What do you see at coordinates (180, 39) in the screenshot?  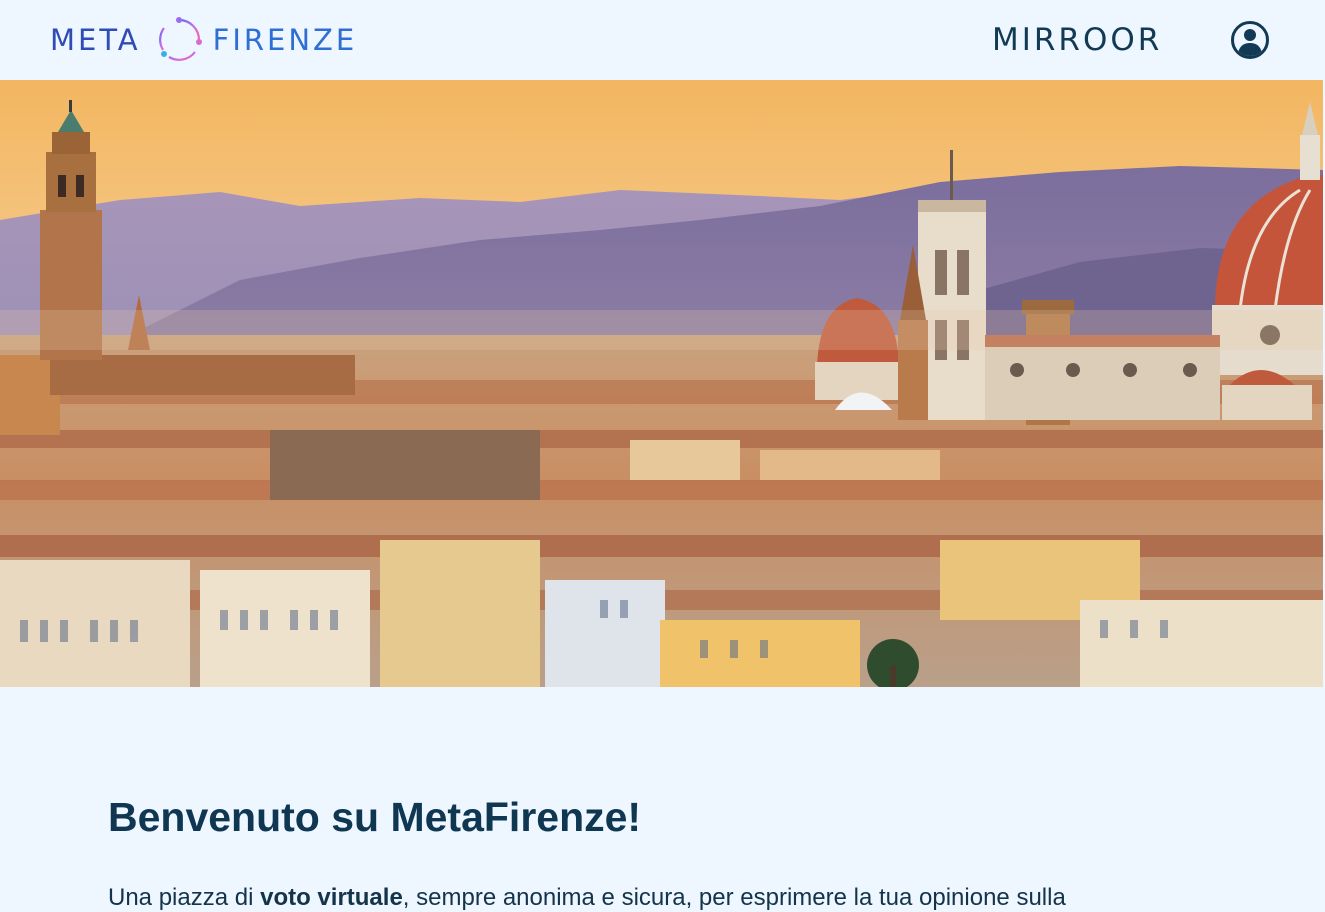 I see `logo-ring-icon` at bounding box center [180, 39].